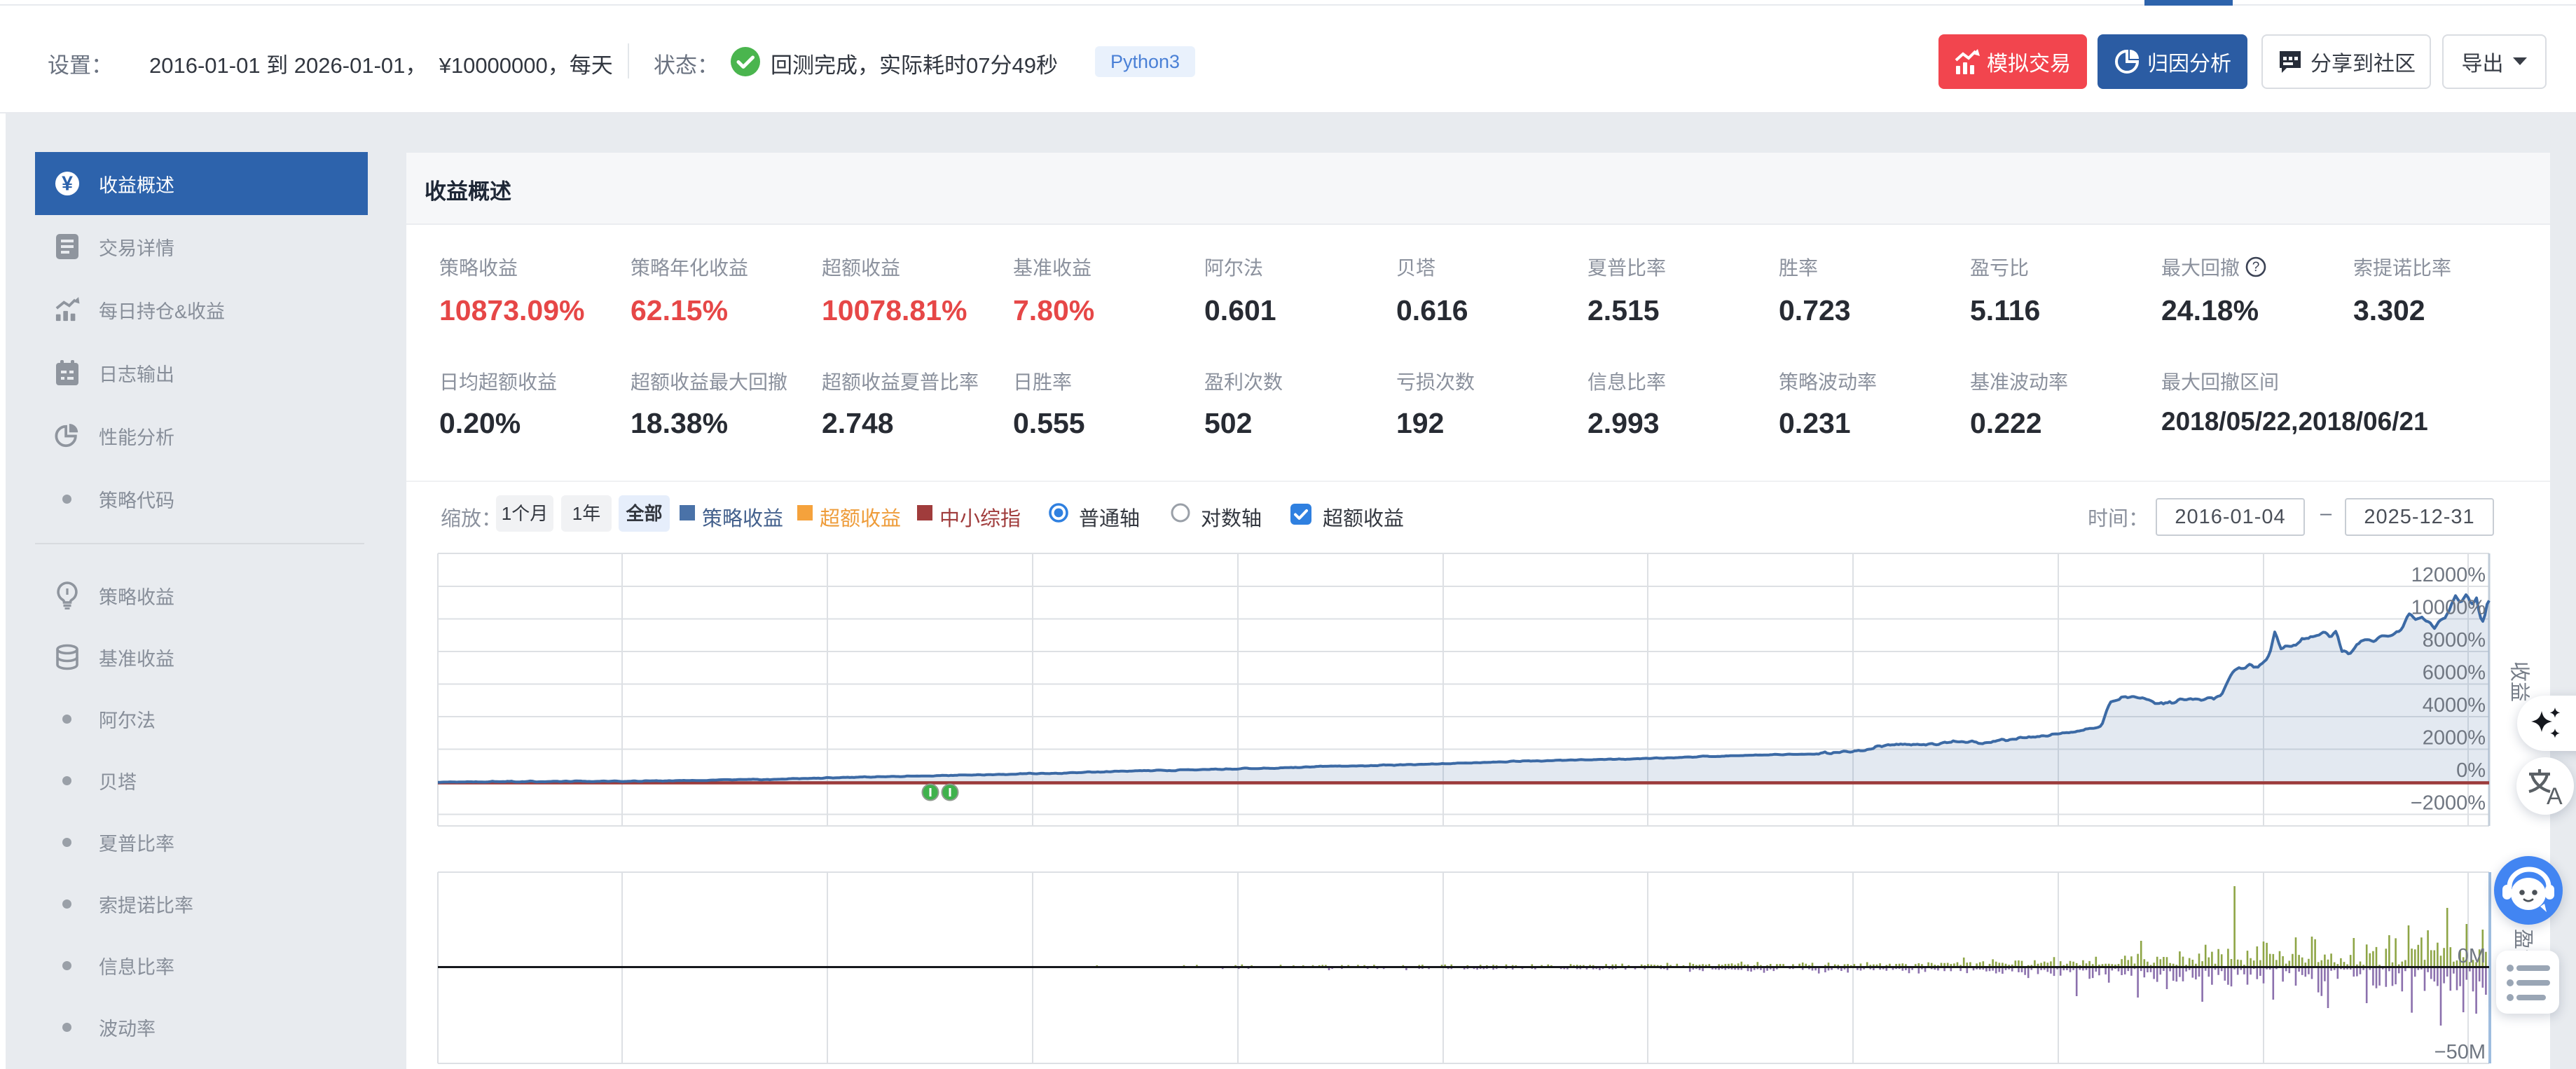 The height and width of the screenshot is (1069, 2576). What do you see at coordinates (2471, 770) in the screenshot?
I see `svg-text: 0%` at bounding box center [2471, 770].